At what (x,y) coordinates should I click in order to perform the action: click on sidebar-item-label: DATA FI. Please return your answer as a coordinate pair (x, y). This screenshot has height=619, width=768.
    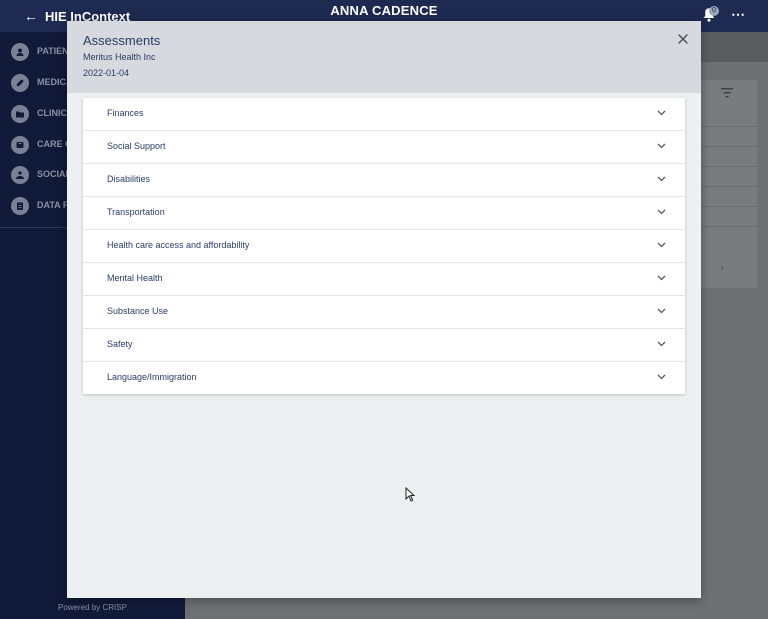
    Looking at the image, I should click on (54, 205).